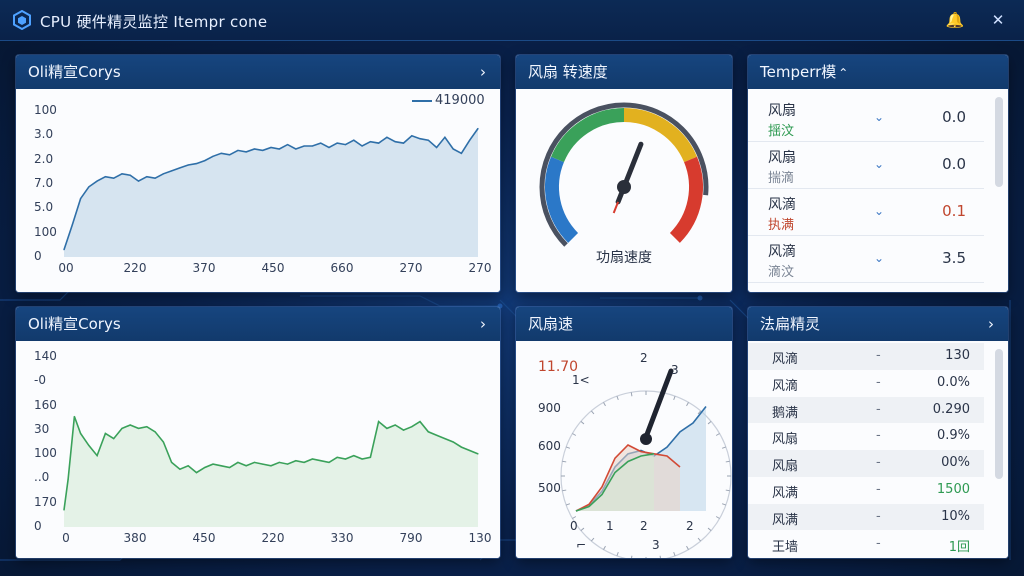 Image resolution: width=1024 pixels, height=576 pixels. What do you see at coordinates (581, 545) in the screenshot?
I see `dial-foot-label: ⌐` at bounding box center [581, 545].